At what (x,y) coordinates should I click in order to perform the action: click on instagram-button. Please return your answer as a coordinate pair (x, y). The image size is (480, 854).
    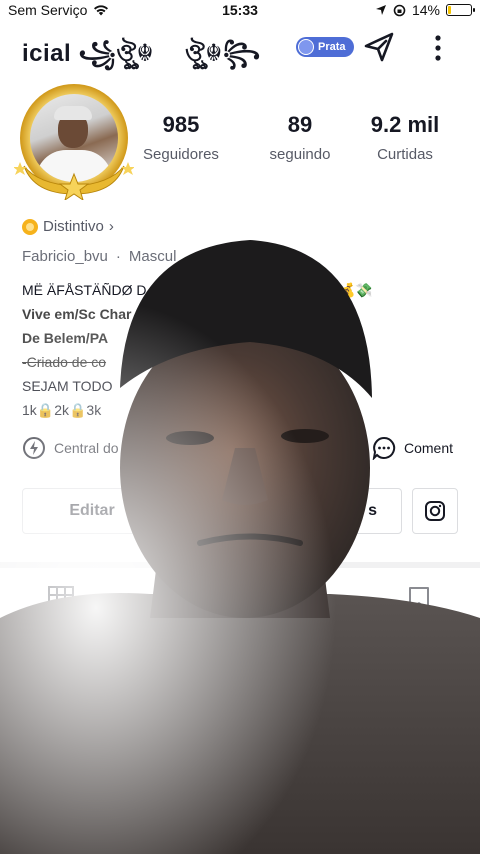
    Looking at the image, I should click on (435, 511).